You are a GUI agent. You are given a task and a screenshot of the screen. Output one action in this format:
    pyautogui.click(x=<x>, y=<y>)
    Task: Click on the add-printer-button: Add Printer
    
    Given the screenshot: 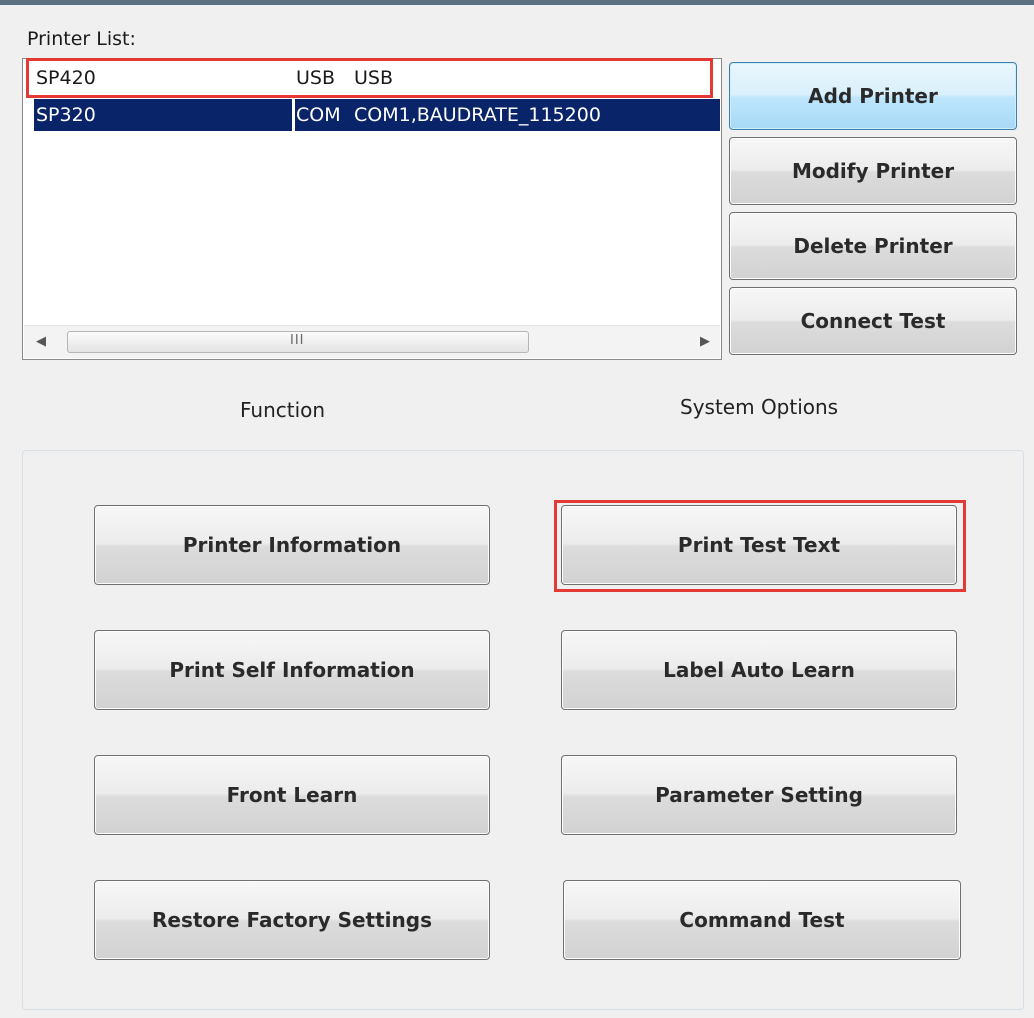 What is the action you would take?
    pyautogui.click(x=873, y=96)
    